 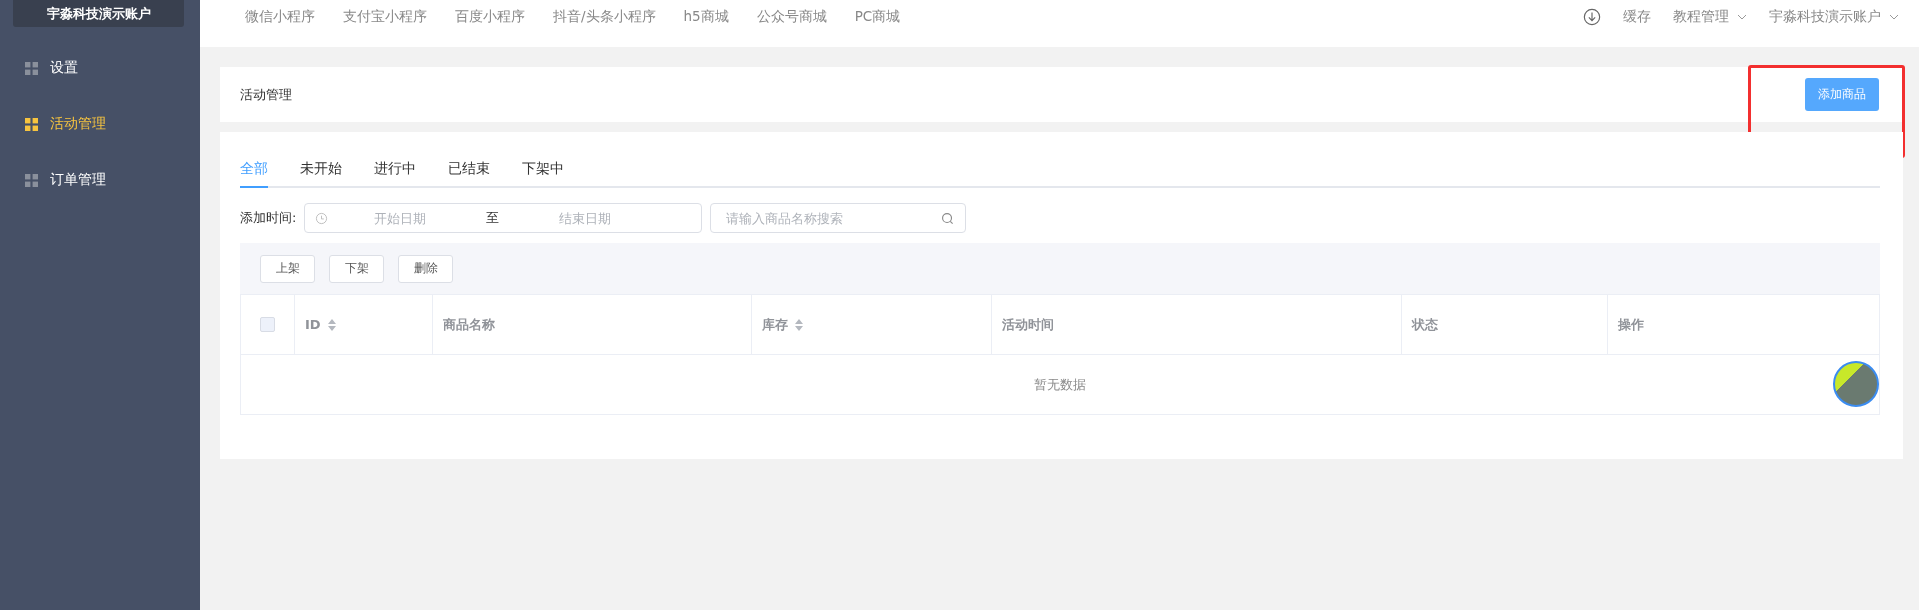 I want to click on tab: 全部, so click(x=254, y=174).